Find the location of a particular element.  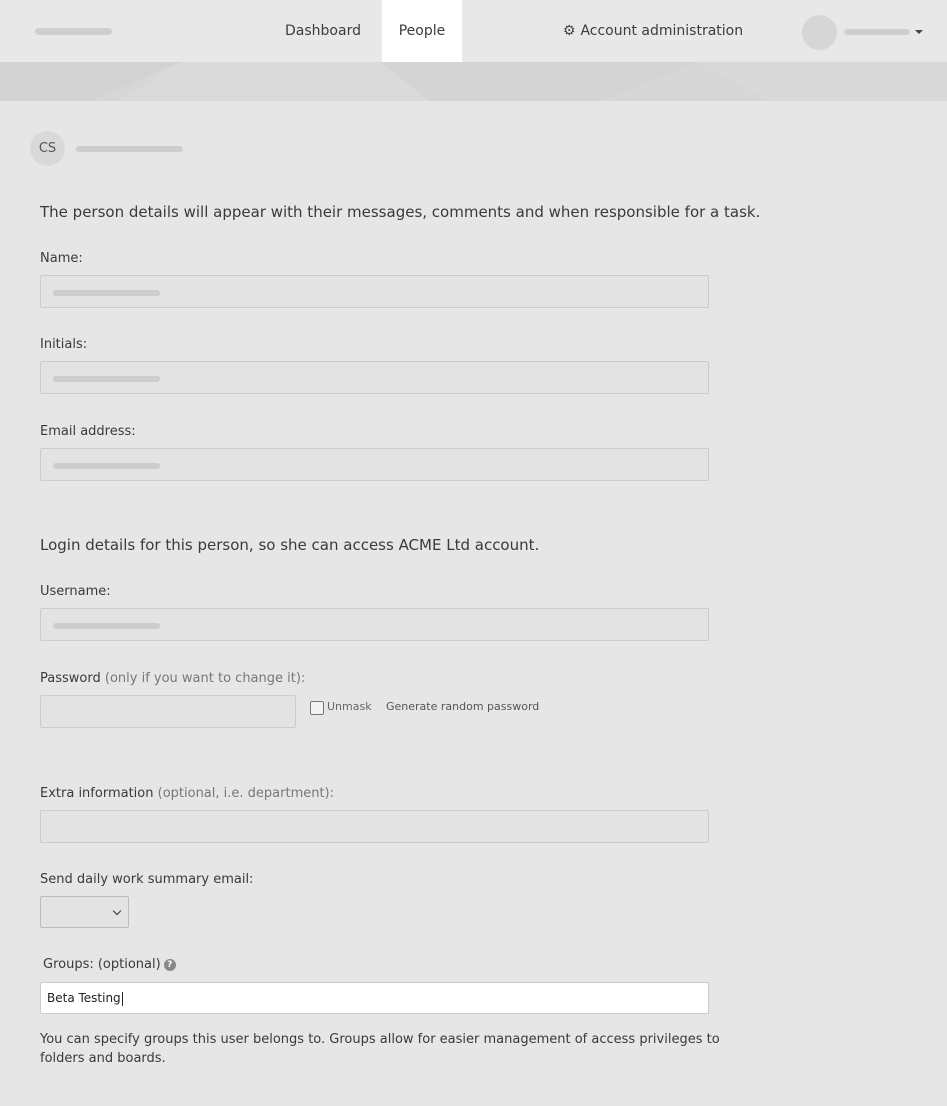

person-name-placeholder is located at coordinates (129, 149).